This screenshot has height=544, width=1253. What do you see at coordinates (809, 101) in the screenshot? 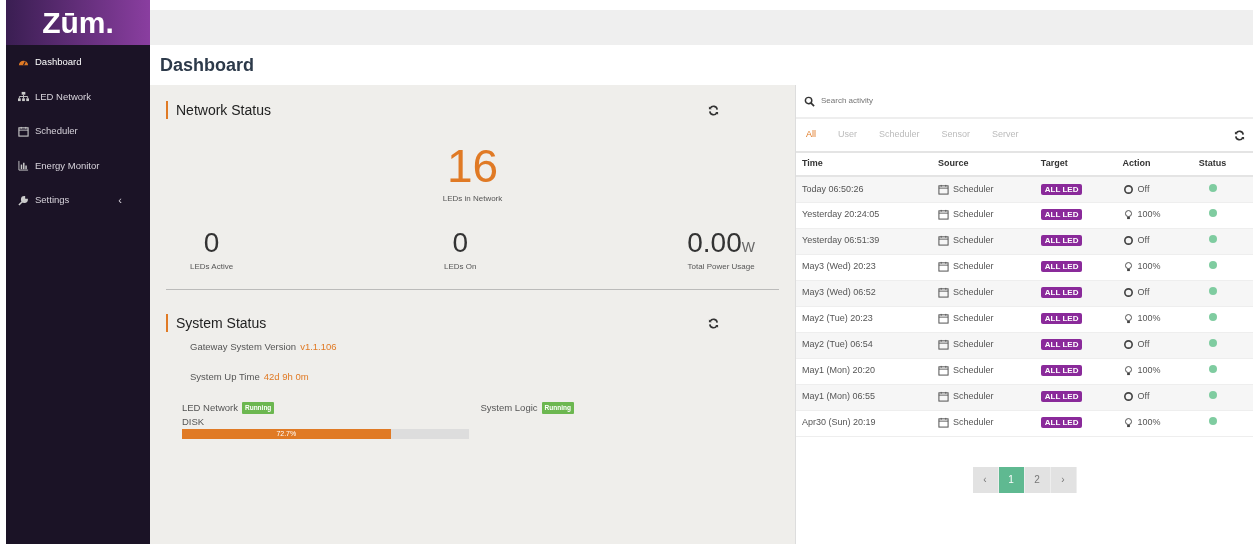
I see `search-icon` at bounding box center [809, 101].